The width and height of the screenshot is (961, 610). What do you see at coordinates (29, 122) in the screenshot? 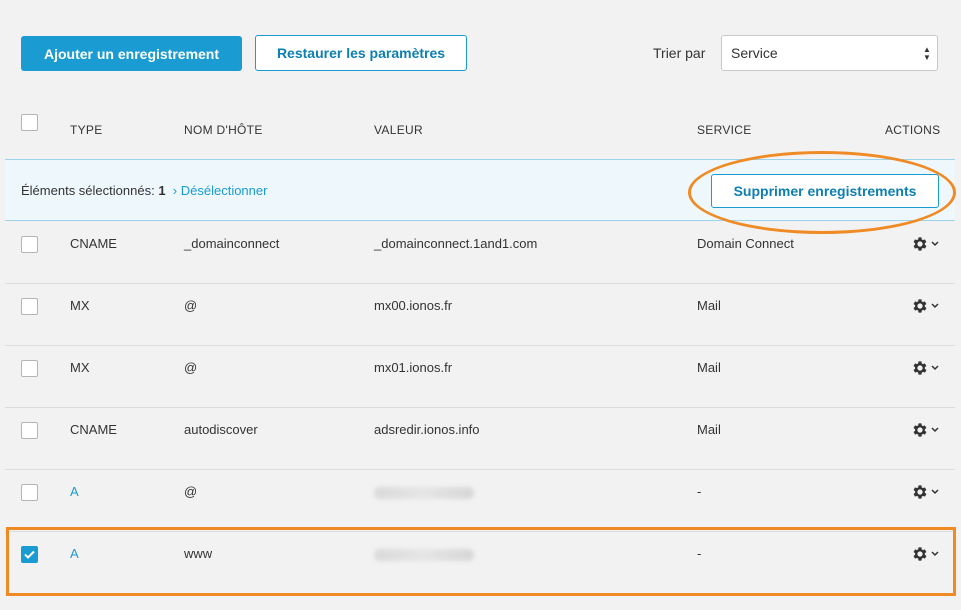
I see `select-all-checkbox` at bounding box center [29, 122].